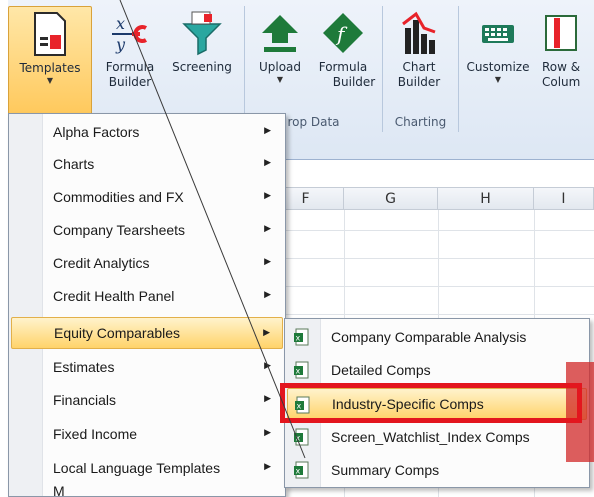 The width and height of the screenshot is (594, 497). I want to click on menu-item-label: Credit Analytics, so click(101, 263).